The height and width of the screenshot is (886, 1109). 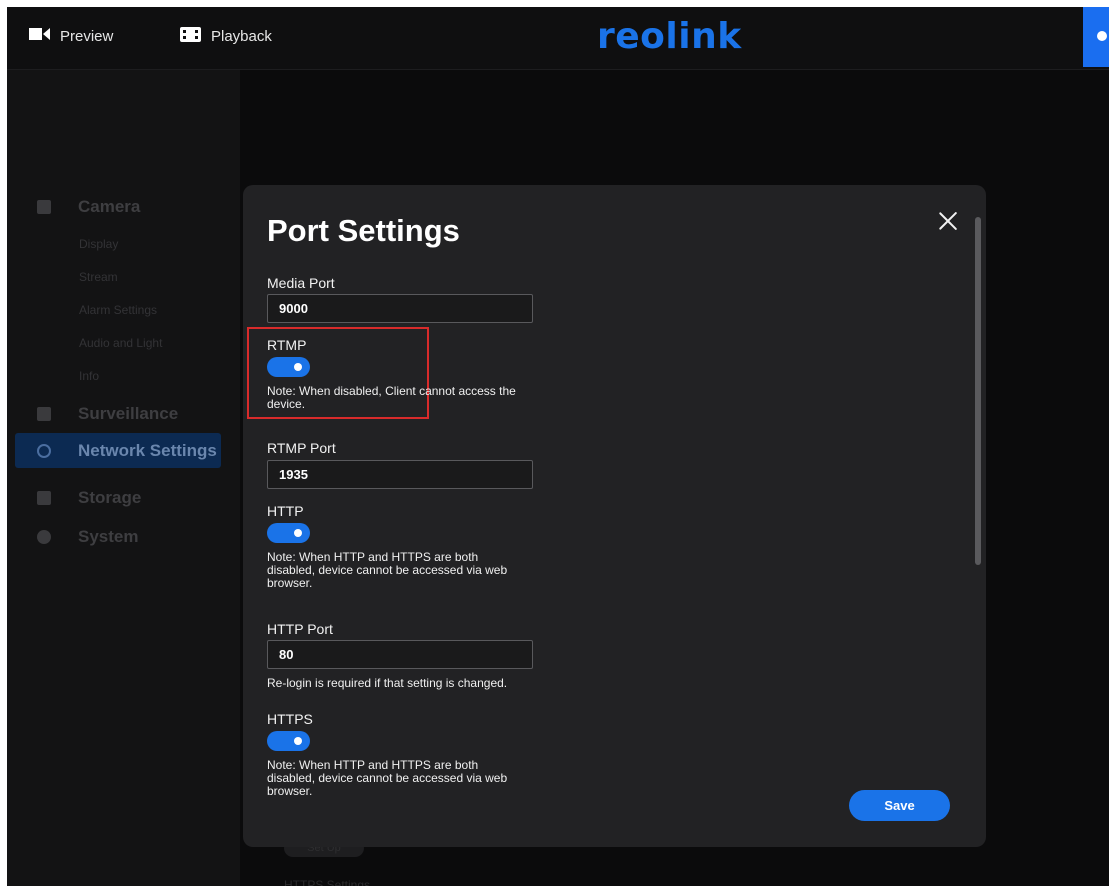 What do you see at coordinates (44, 498) in the screenshot?
I see `storage-icon` at bounding box center [44, 498].